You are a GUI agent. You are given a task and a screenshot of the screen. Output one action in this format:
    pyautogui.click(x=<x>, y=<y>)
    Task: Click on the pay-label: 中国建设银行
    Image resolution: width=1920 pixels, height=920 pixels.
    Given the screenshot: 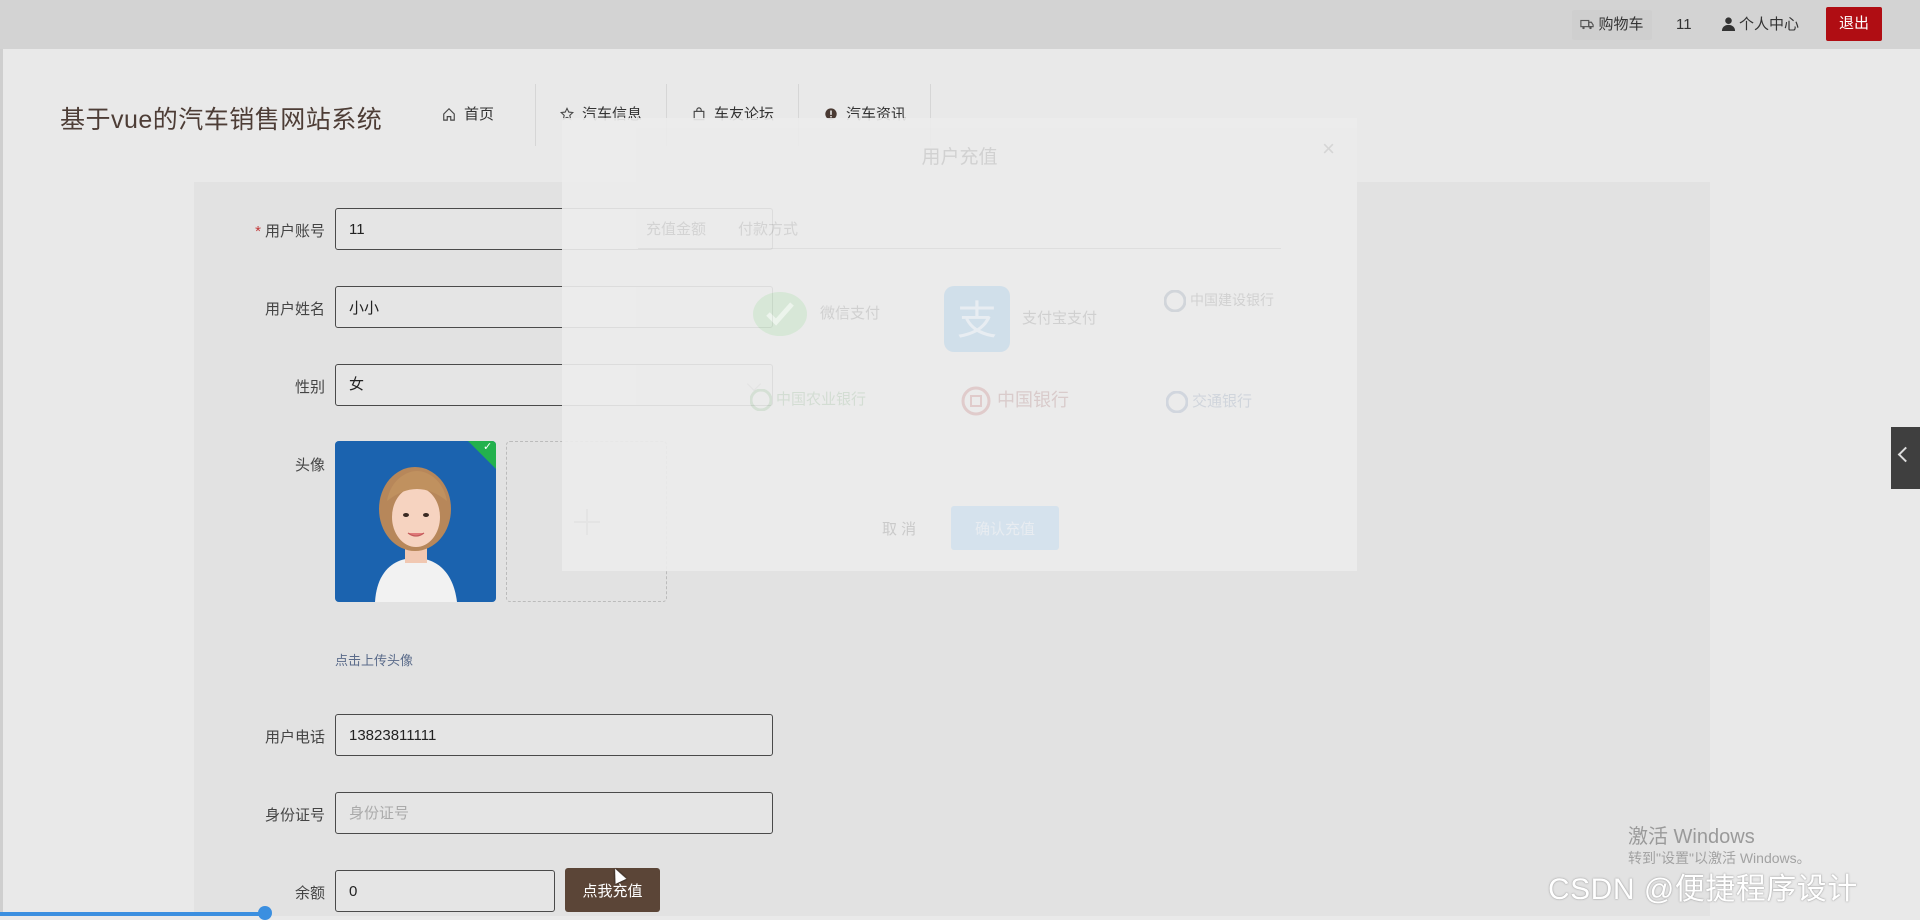 What is the action you would take?
    pyautogui.click(x=1232, y=300)
    